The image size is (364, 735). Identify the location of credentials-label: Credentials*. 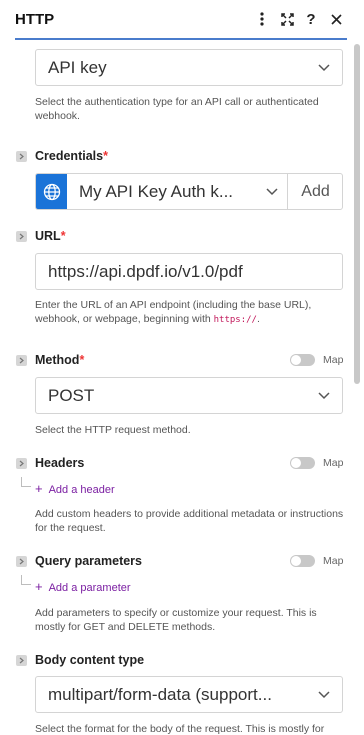
(71, 156).